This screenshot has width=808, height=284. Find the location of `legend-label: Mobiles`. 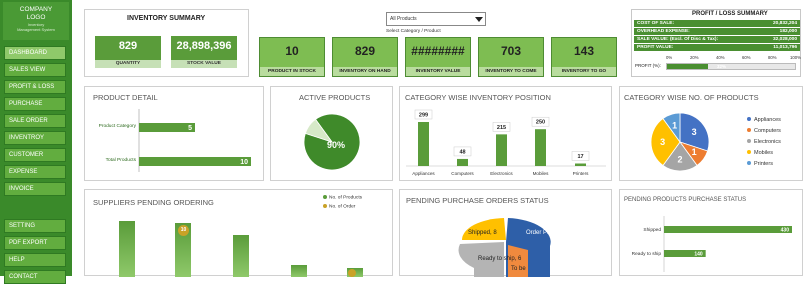

legend-label: Mobiles is located at coordinates (763, 153).